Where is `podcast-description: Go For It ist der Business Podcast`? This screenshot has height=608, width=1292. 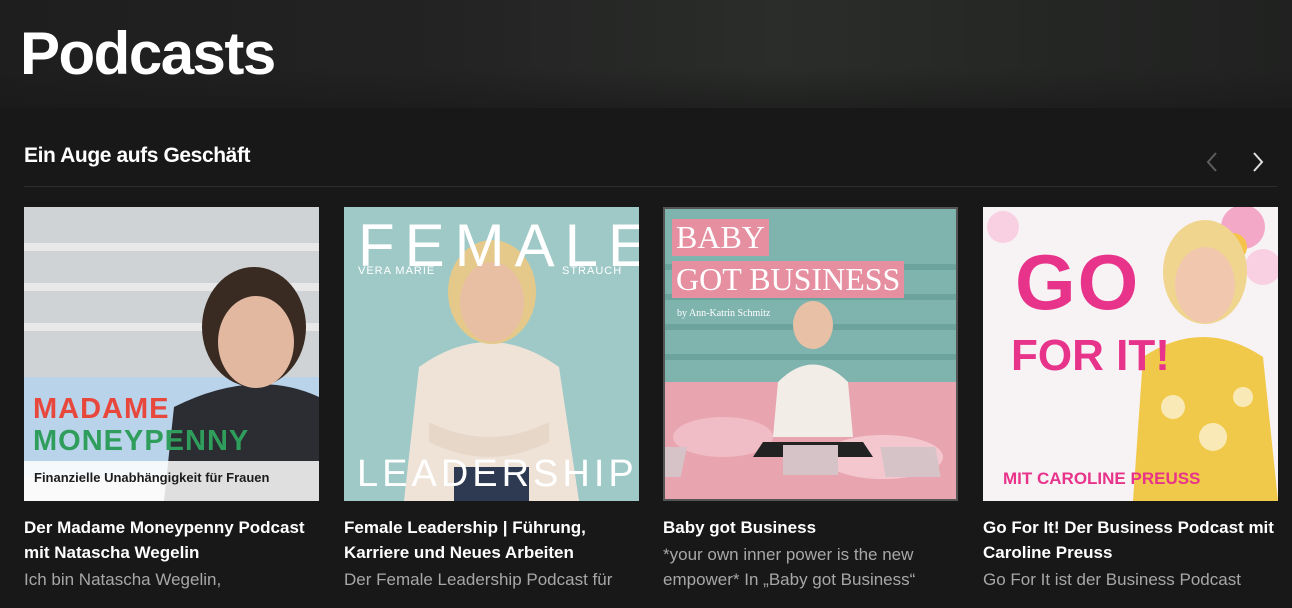
podcast-description: Go For It ist der Business Podcast is located at coordinates (1112, 579).